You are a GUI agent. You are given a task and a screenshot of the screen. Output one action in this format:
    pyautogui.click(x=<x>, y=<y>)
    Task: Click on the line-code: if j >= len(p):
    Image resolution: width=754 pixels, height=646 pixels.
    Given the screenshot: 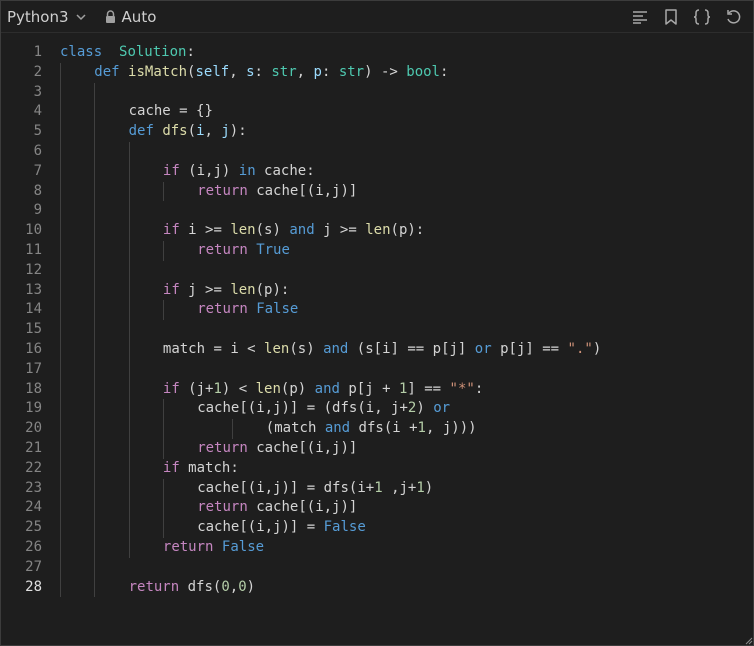 What is the action you would take?
    pyautogui.click(x=226, y=291)
    